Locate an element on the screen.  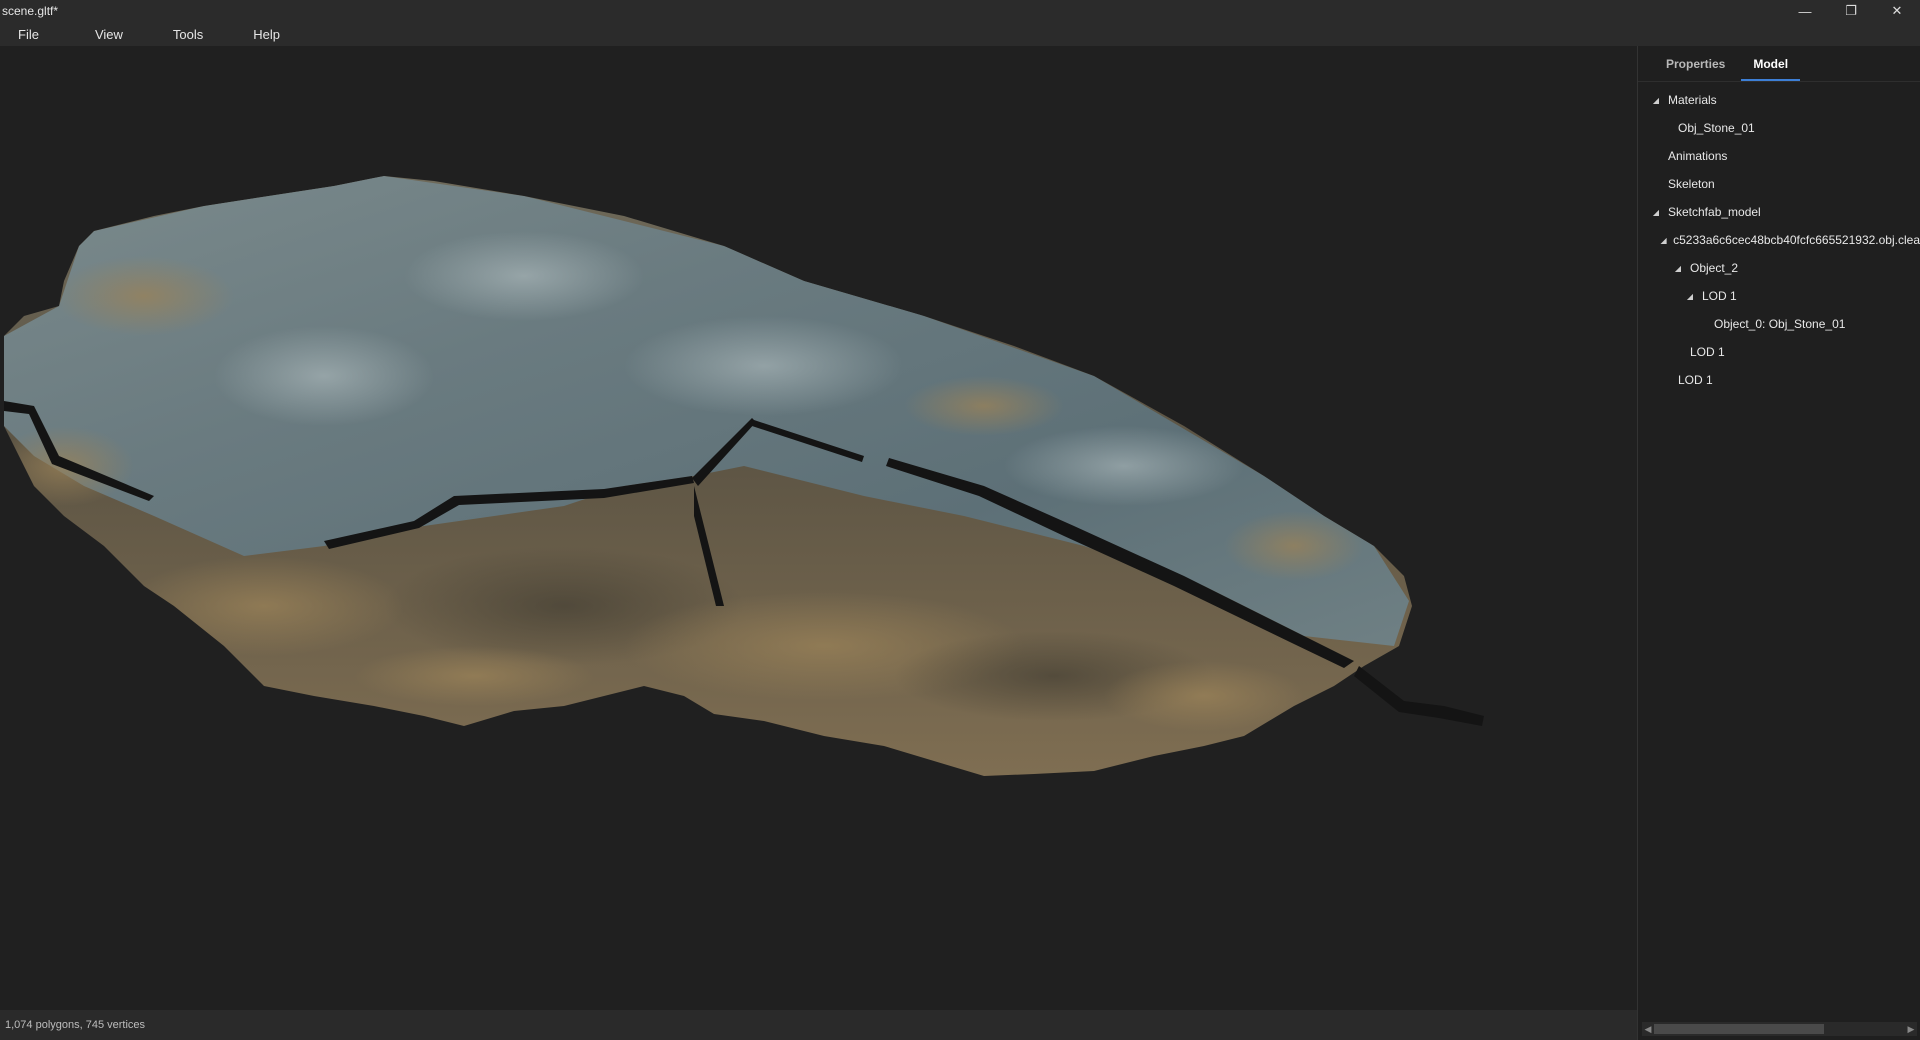
tree-item-sketchfab-model: ◢ Sketchfab_model is located at coordinates (1779, 212).